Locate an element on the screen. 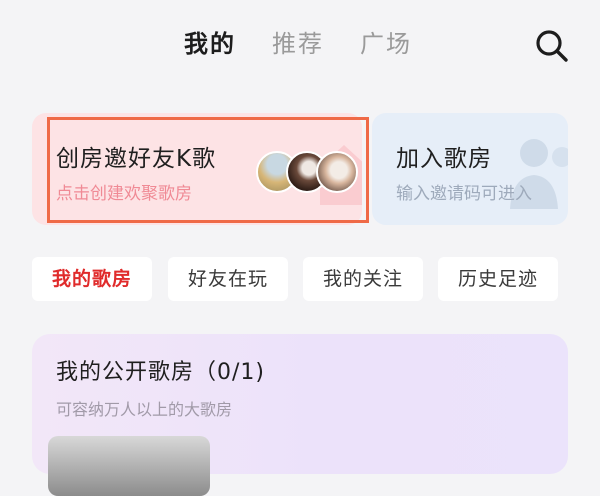 Image resolution: width=600 pixels, height=496 pixels. create-room-title: 创房邀好友K歌 is located at coordinates (136, 159).